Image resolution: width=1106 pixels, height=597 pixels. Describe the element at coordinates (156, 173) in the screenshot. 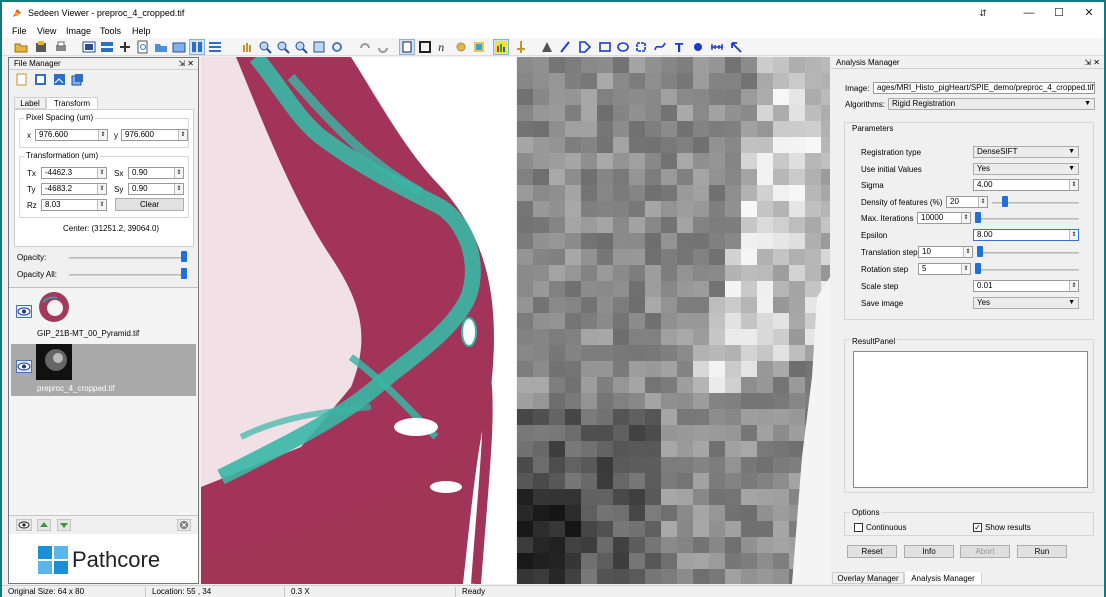

I see `sx-spinbox: 0.90 ⇕` at that location.